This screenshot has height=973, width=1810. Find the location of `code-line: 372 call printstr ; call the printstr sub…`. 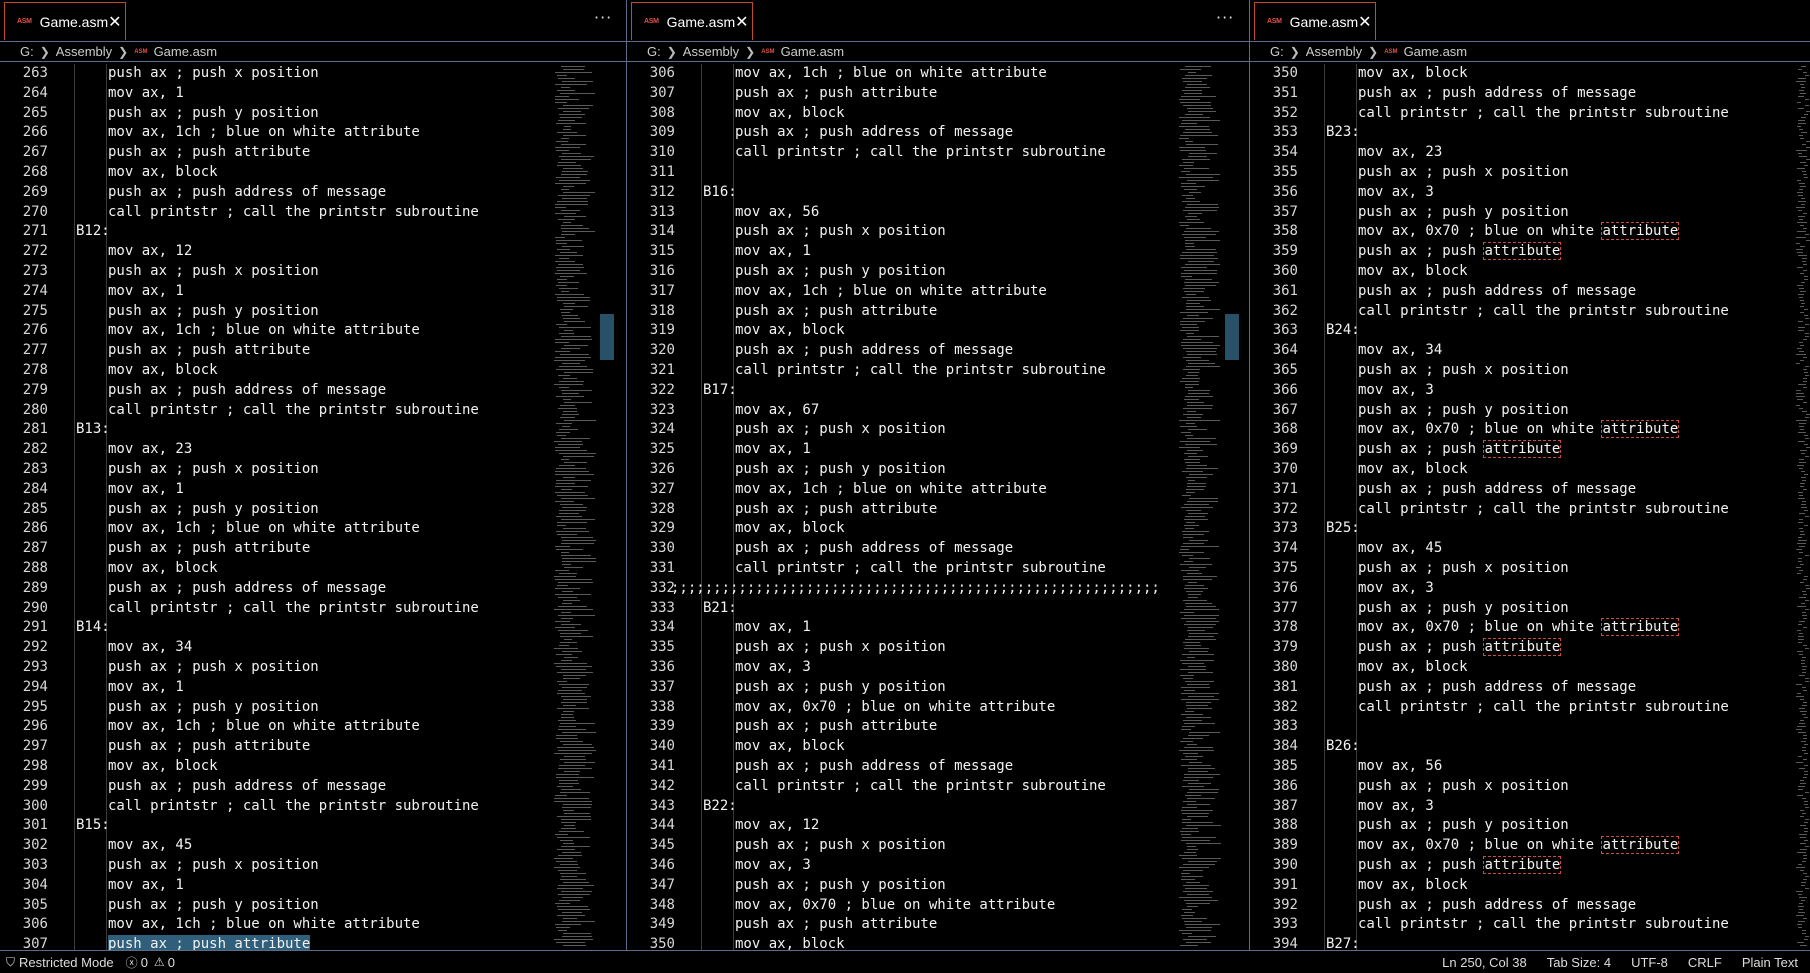

code-line: 372 call printstr ; call the printstr sub… is located at coordinates (1525, 510).